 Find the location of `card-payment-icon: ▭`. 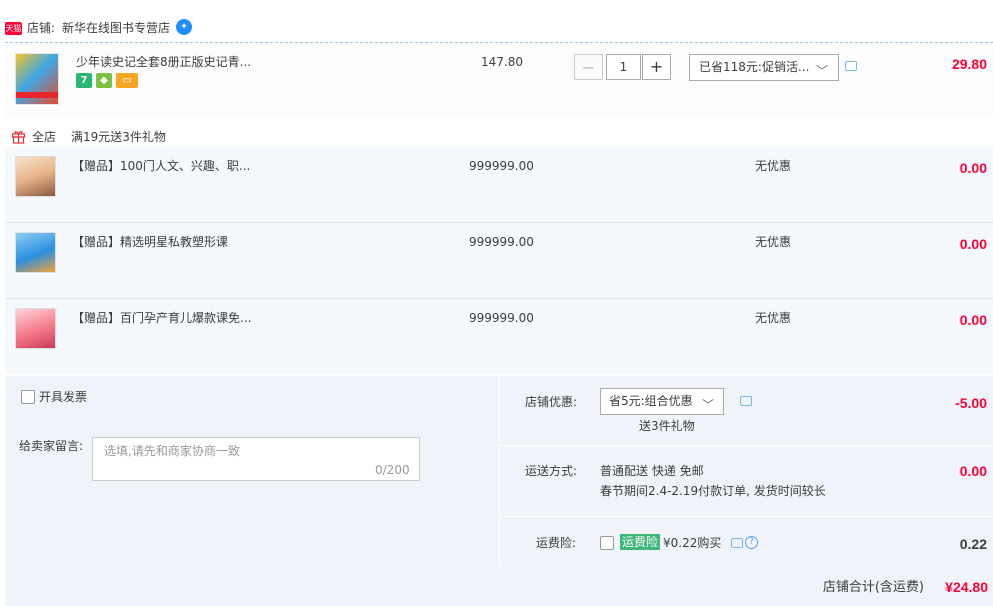

card-payment-icon: ▭ is located at coordinates (127, 80).